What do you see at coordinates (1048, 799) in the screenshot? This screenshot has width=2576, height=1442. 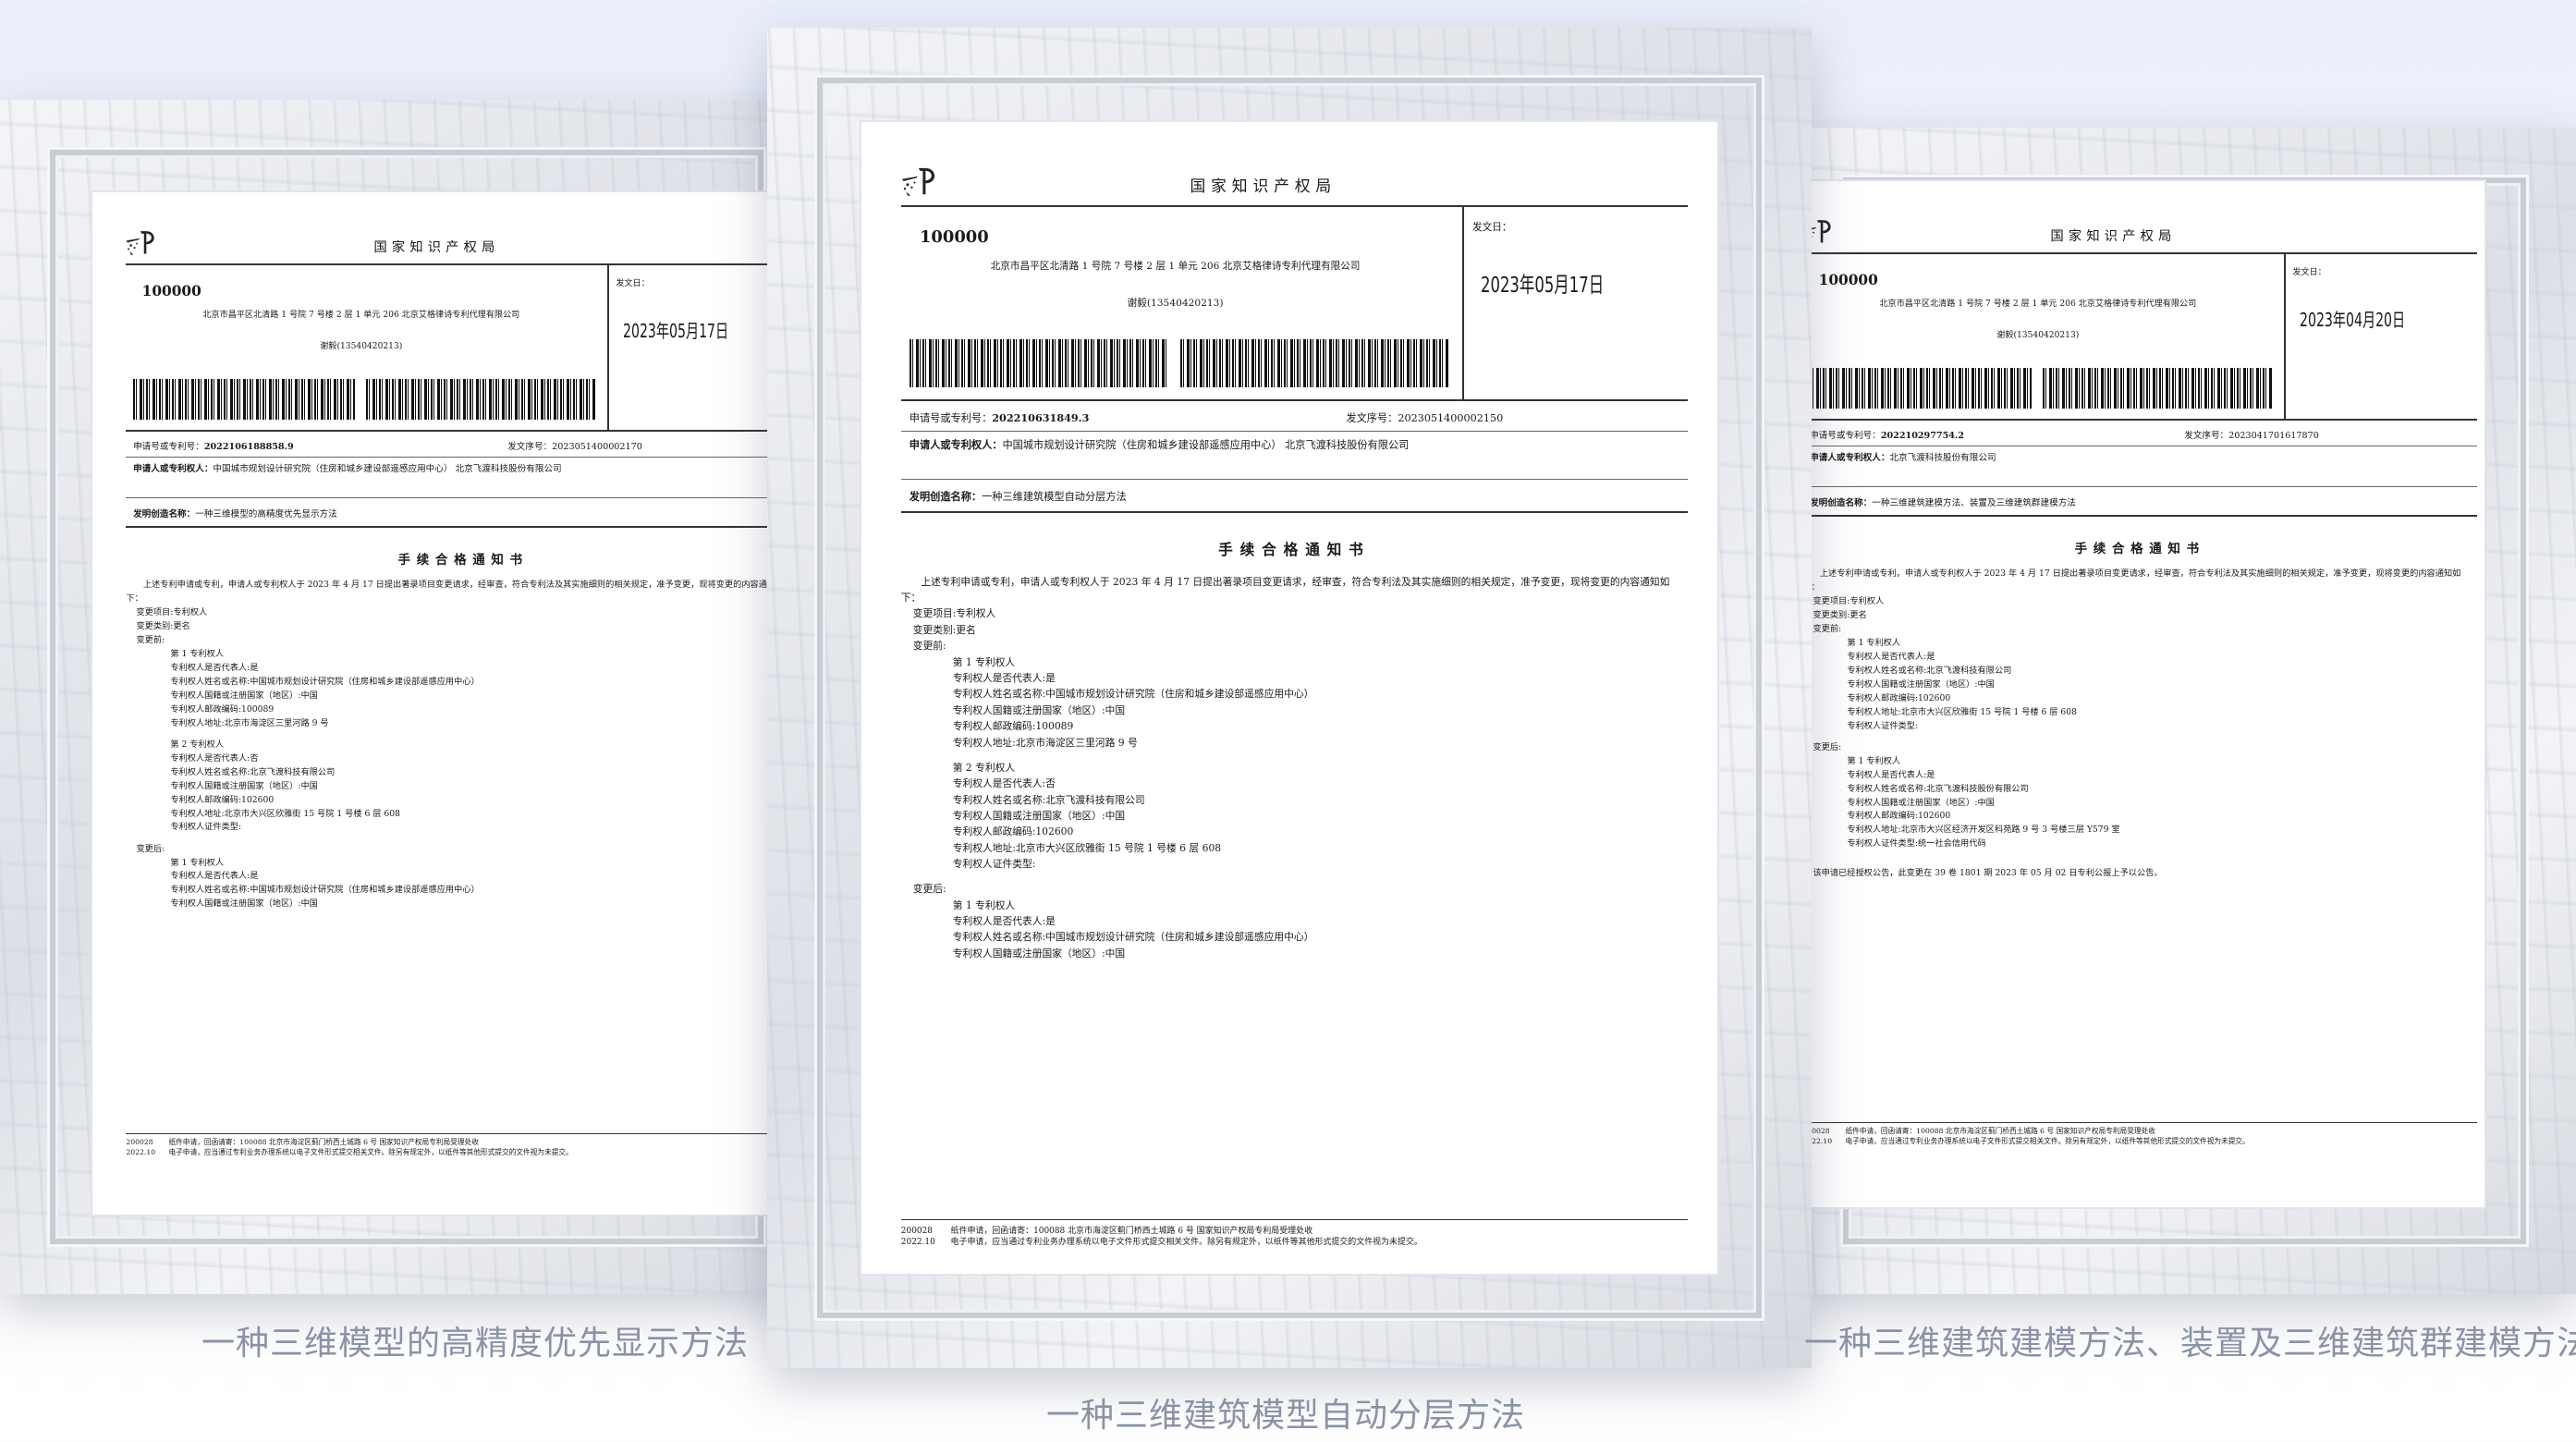 I see `before-line: 专利权人姓名或名称:北京飞渡科技有限公司` at bounding box center [1048, 799].